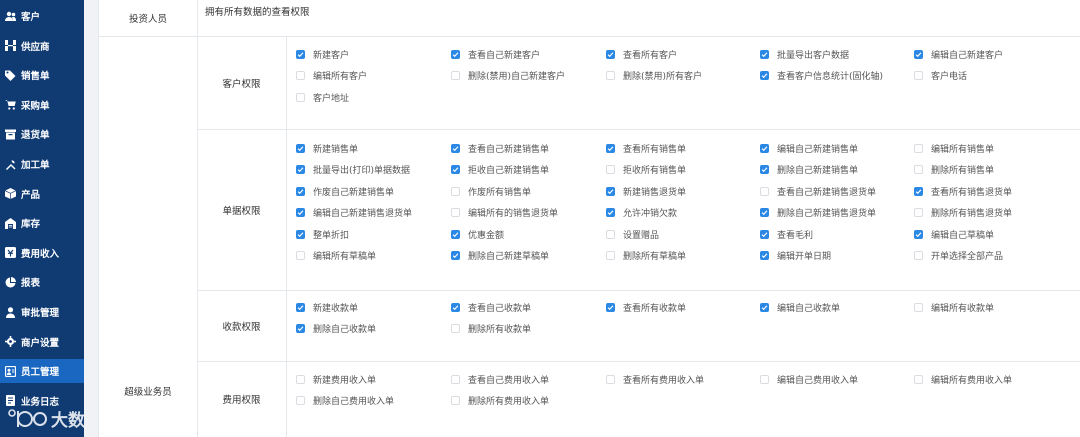 This screenshot has width=1080, height=437. Describe the element at coordinates (331, 76) in the screenshot. I see `permission-checkbox: 编辑所有客户` at that location.